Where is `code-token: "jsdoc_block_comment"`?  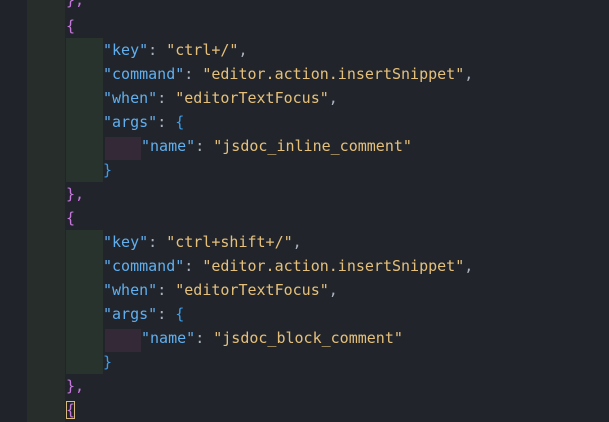
code-token: "jsdoc_block_comment" is located at coordinates (308, 338).